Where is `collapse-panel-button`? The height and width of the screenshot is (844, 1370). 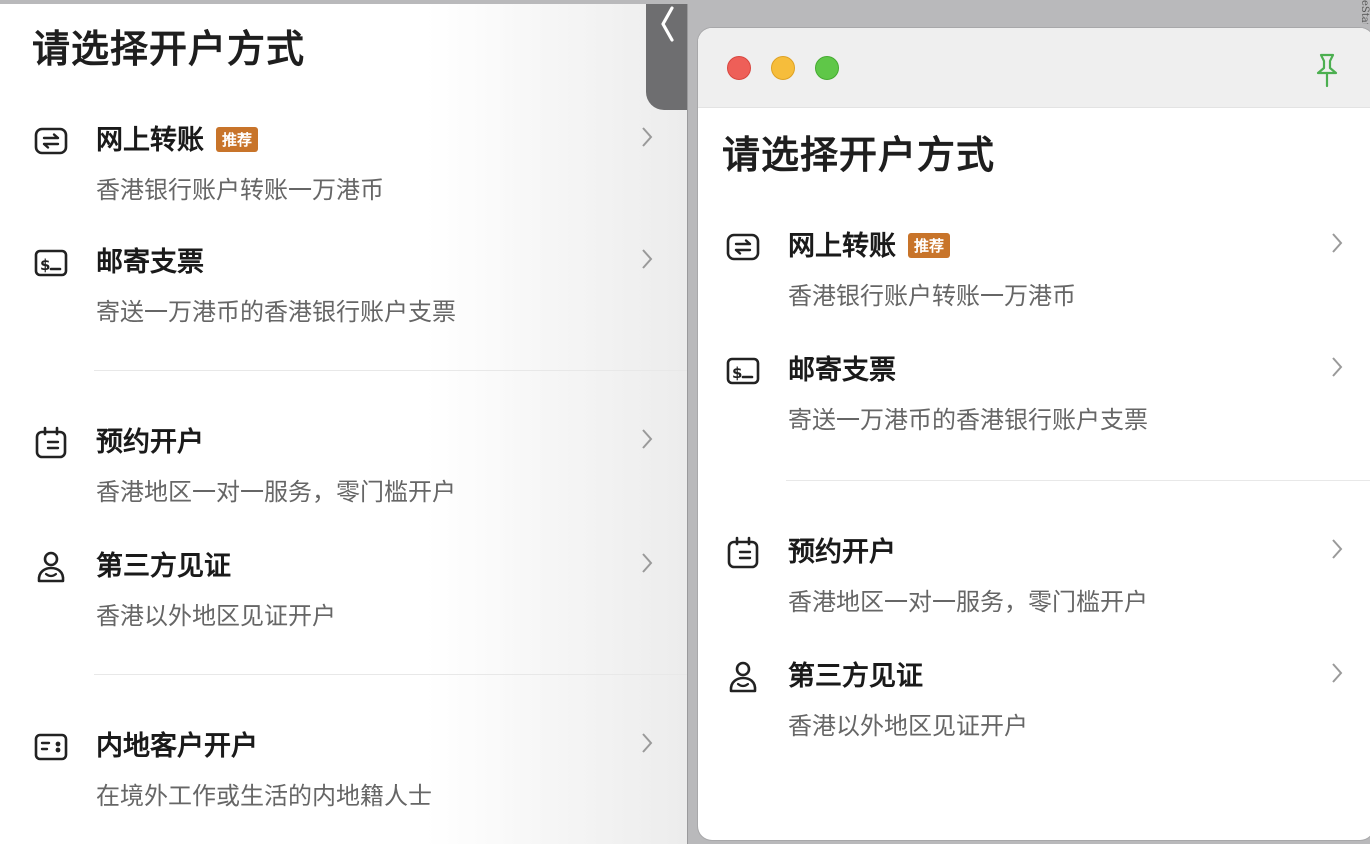
collapse-panel-button is located at coordinates (666, 57).